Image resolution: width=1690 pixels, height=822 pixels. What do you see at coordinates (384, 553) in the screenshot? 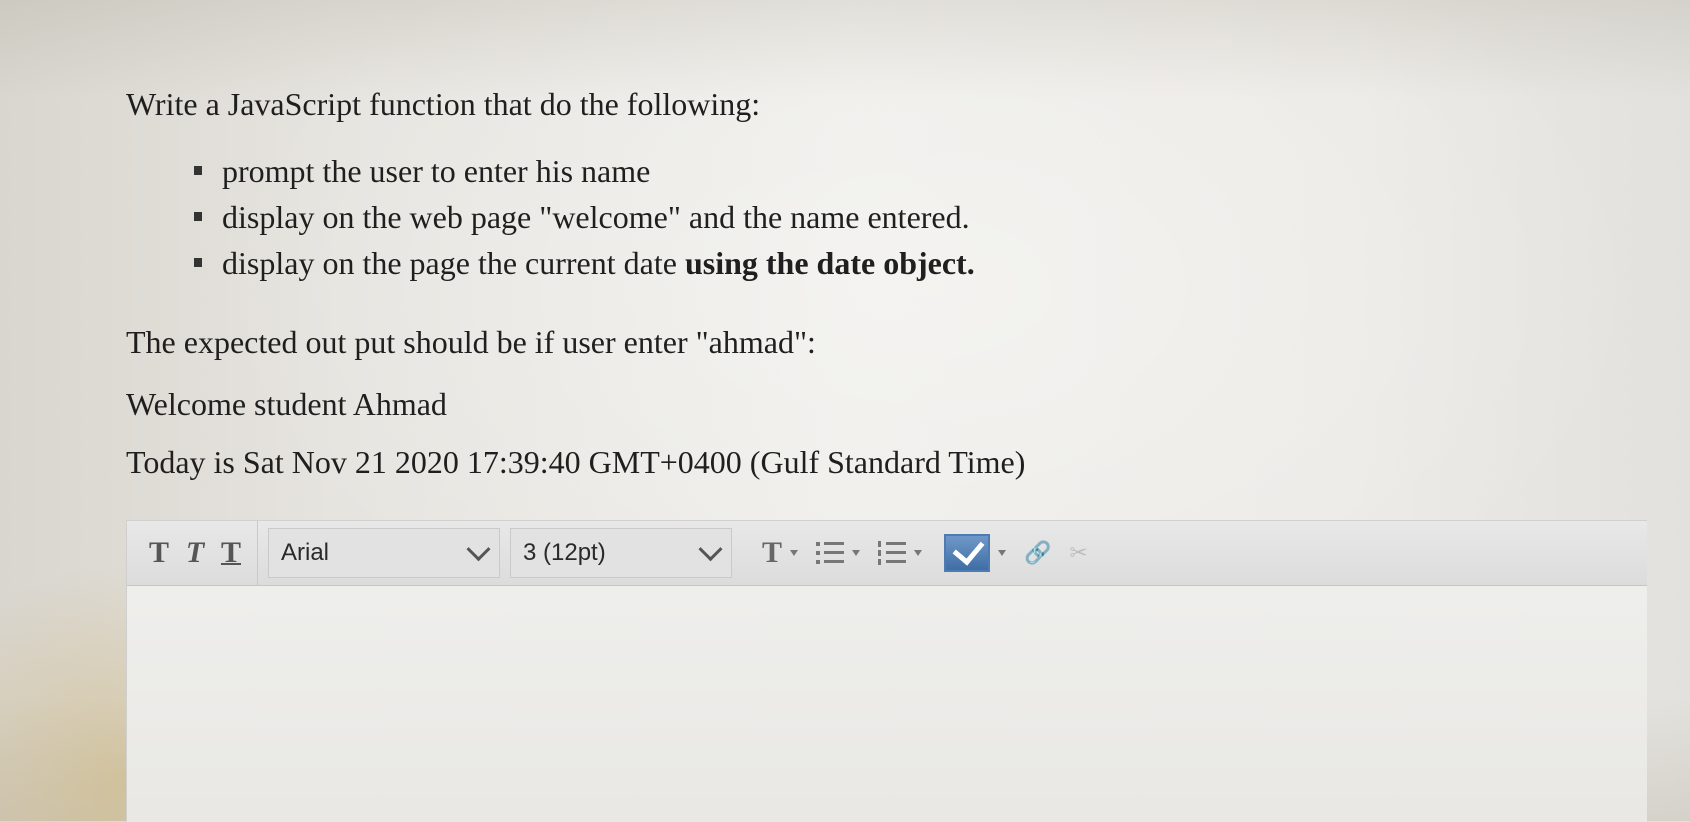
I see `font-family-select: Arial` at bounding box center [384, 553].